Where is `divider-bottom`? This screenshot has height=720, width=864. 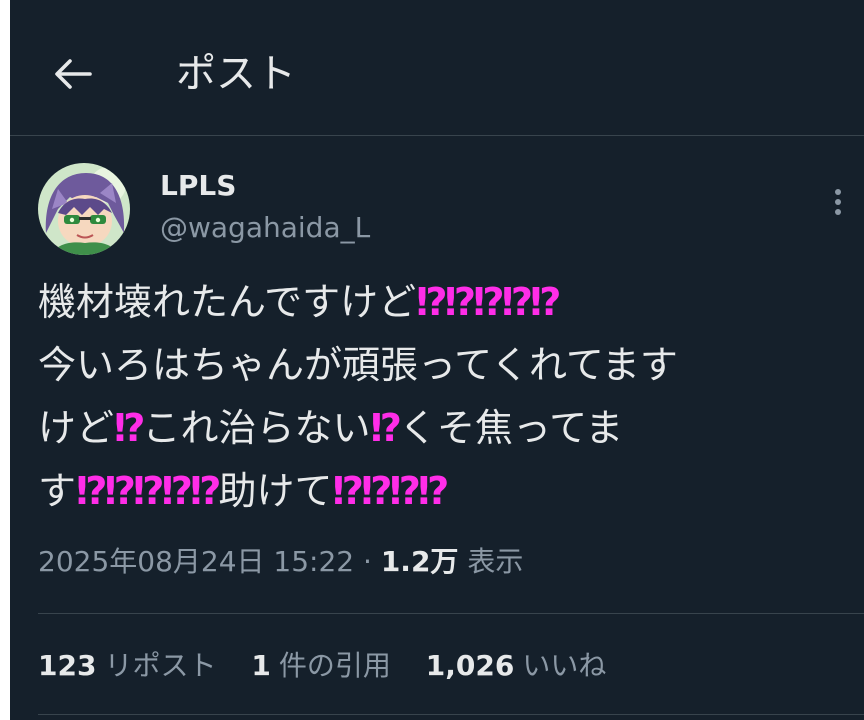 divider-bottom is located at coordinates (451, 714).